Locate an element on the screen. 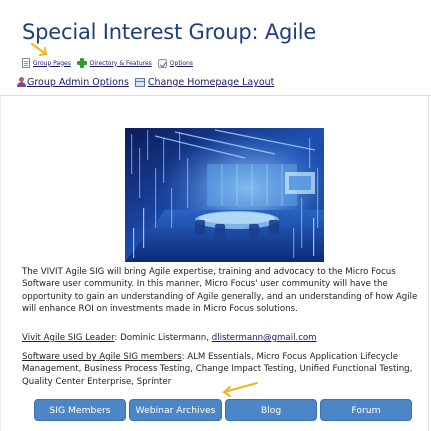 The width and height of the screenshot is (431, 431). digital-office-illustration is located at coordinates (224, 195).